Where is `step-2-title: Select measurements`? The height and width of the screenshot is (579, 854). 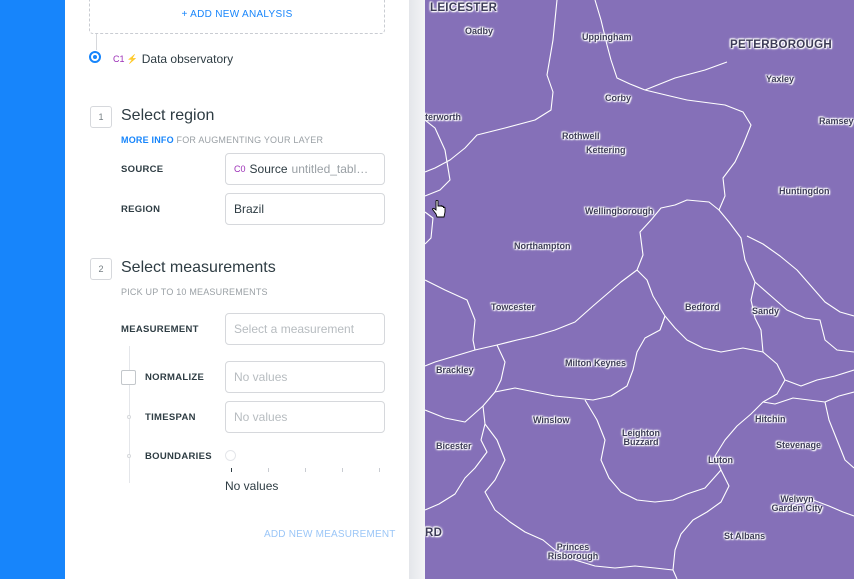
step-2-title: Select measurements is located at coordinates (198, 267).